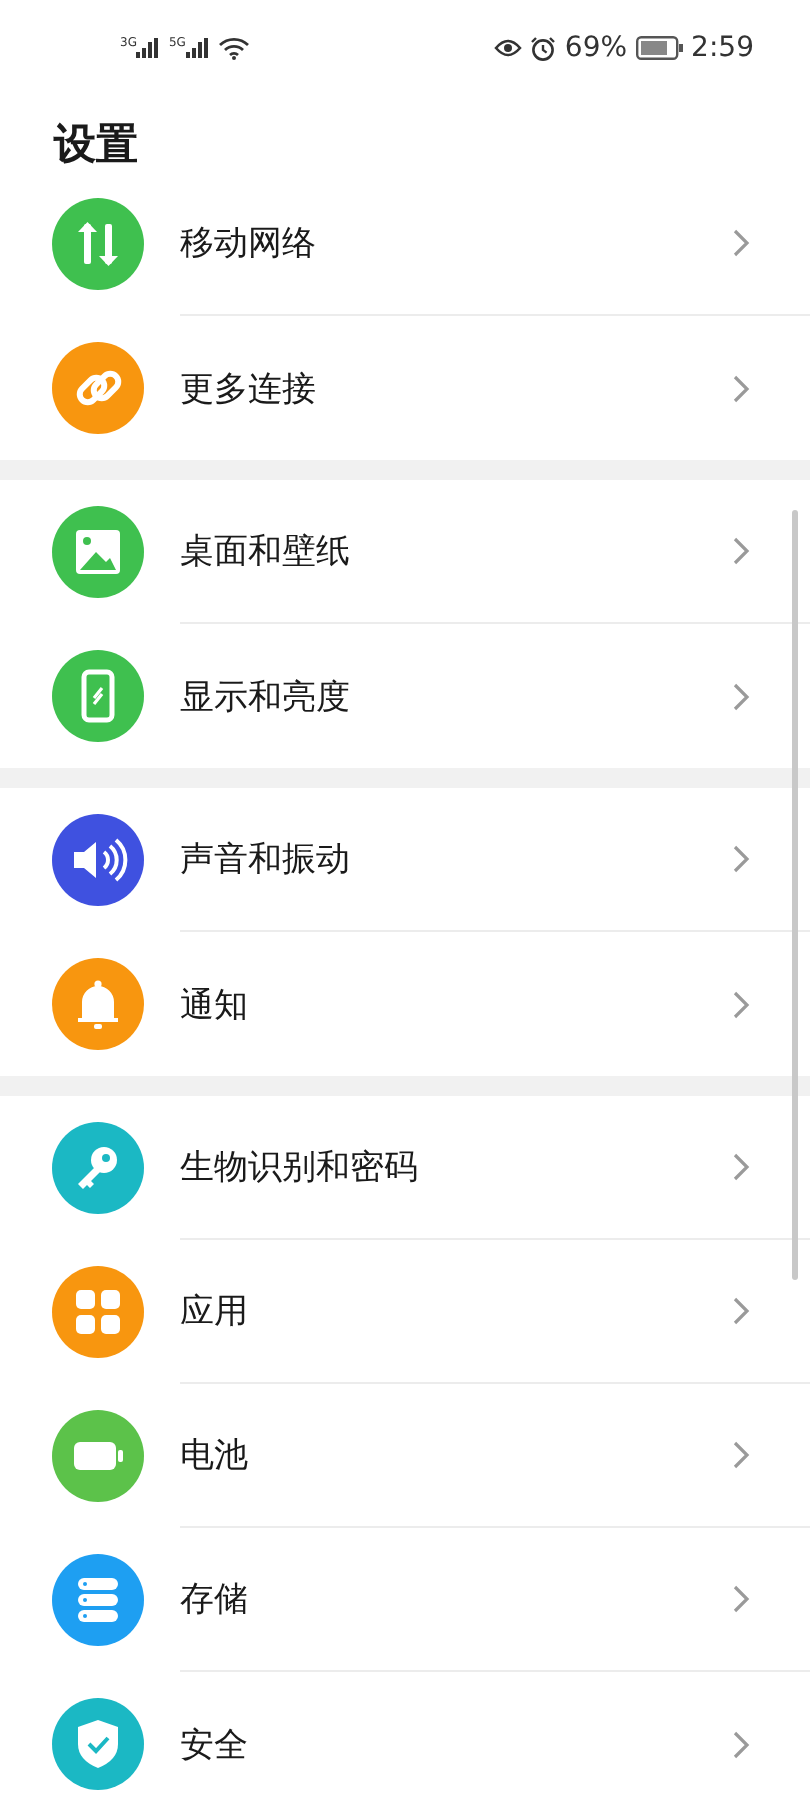 Image resolution: width=810 pixels, height=1800 pixels. I want to click on settings-item: 更多连接, so click(405, 388).